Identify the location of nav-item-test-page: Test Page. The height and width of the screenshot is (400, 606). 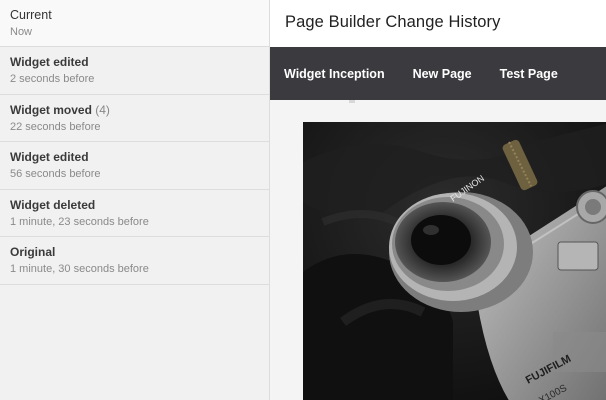
(529, 74).